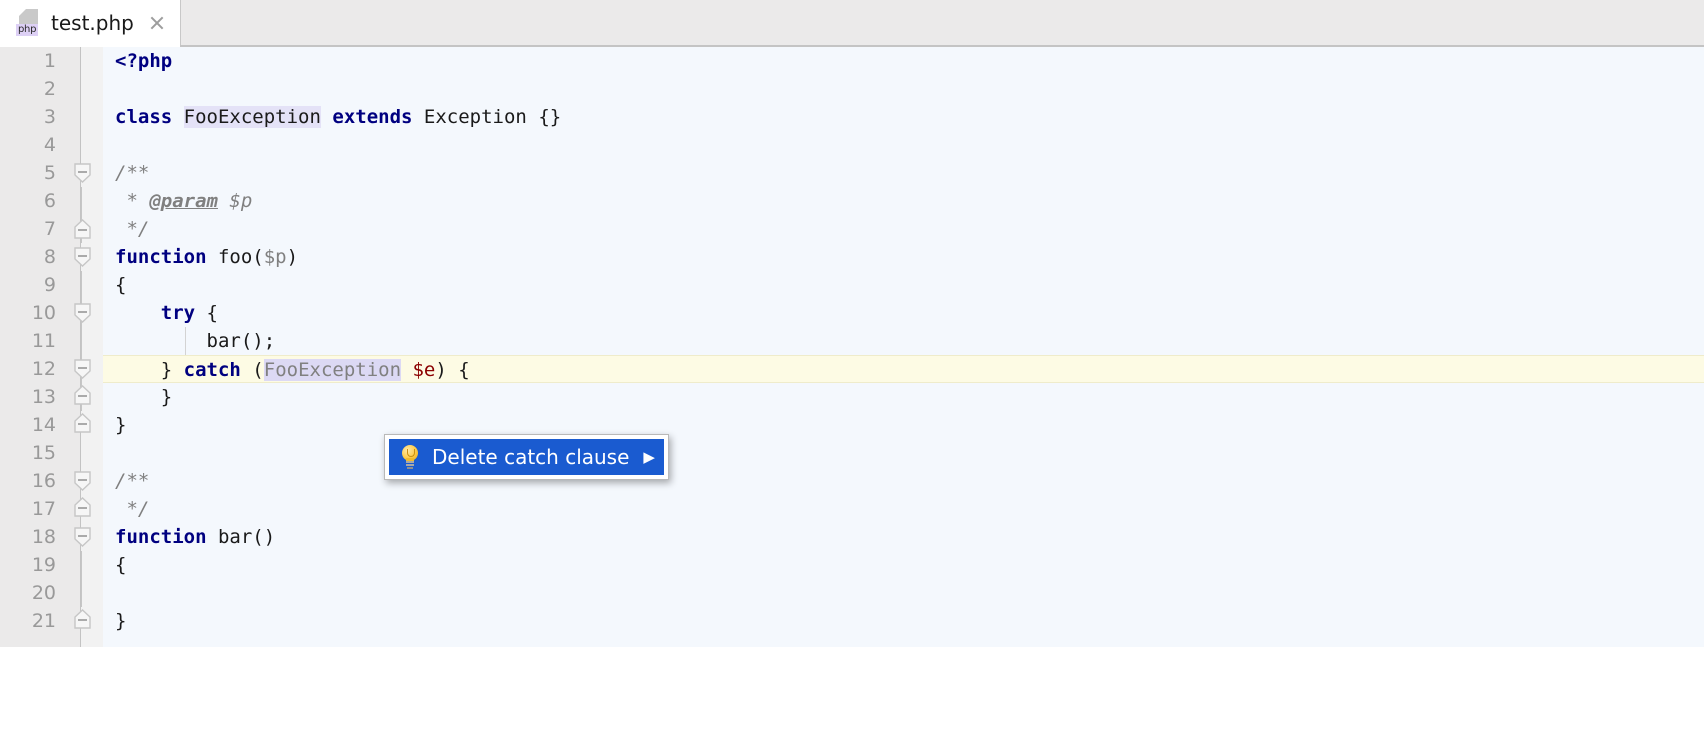 This screenshot has height=732, width=1704. What do you see at coordinates (49, 285) in the screenshot?
I see `line-number: 9` at bounding box center [49, 285].